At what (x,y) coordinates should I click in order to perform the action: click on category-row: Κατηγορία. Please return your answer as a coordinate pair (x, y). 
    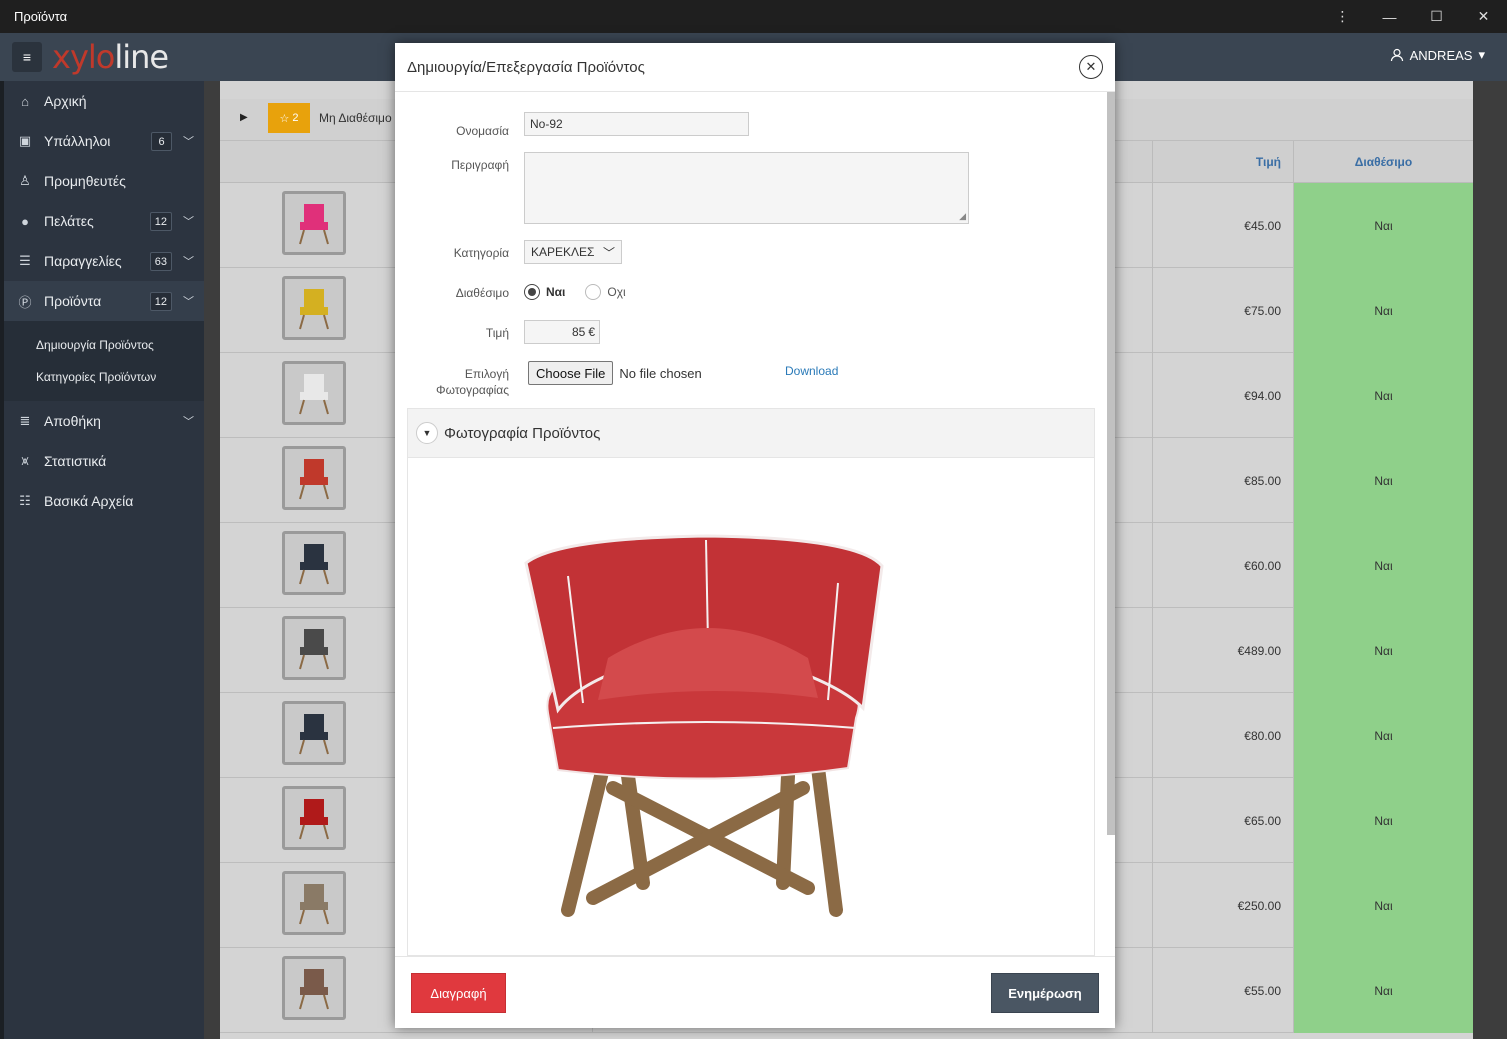
    Looking at the image, I should click on (452, 253).